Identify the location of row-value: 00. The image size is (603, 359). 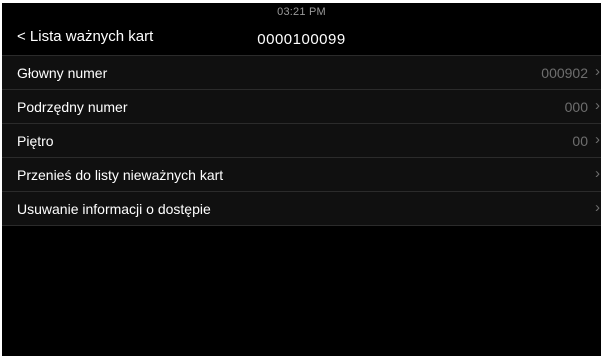
(580, 141).